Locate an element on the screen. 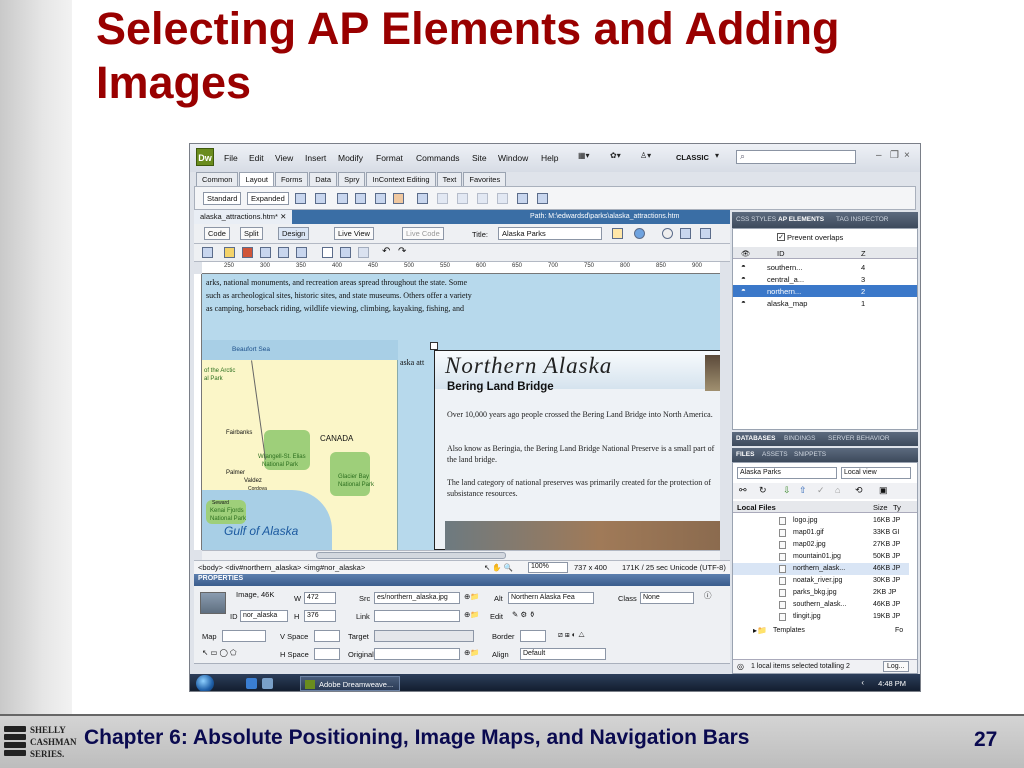 This screenshot has width=1024, height=768. check-out-icon: ✓ is located at coordinates (821, 490).